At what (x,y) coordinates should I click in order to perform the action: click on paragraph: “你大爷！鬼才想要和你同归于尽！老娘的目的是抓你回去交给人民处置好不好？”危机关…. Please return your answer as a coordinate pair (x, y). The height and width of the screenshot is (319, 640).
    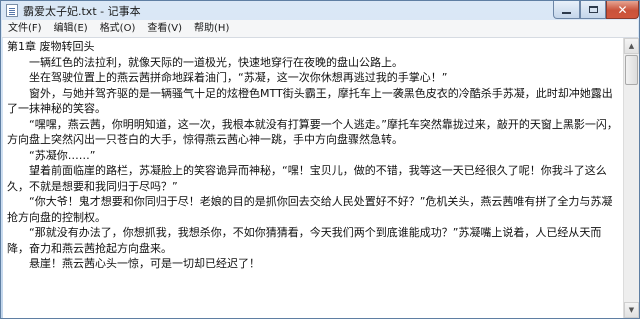
    Looking at the image, I should click on (310, 209).